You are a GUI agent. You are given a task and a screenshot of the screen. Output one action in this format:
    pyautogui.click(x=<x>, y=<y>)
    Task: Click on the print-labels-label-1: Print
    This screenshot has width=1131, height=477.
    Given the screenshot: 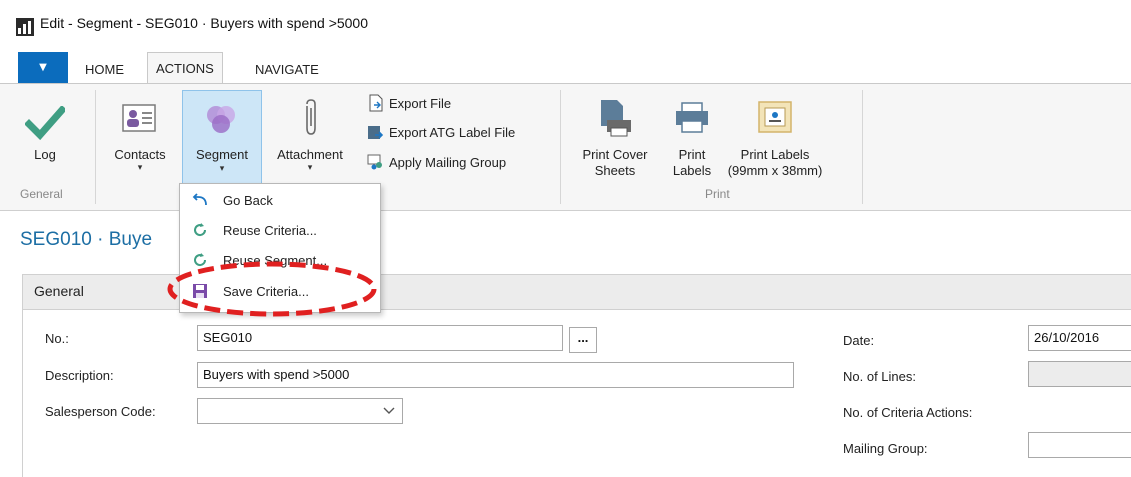 What is the action you would take?
    pyautogui.click(x=692, y=154)
    